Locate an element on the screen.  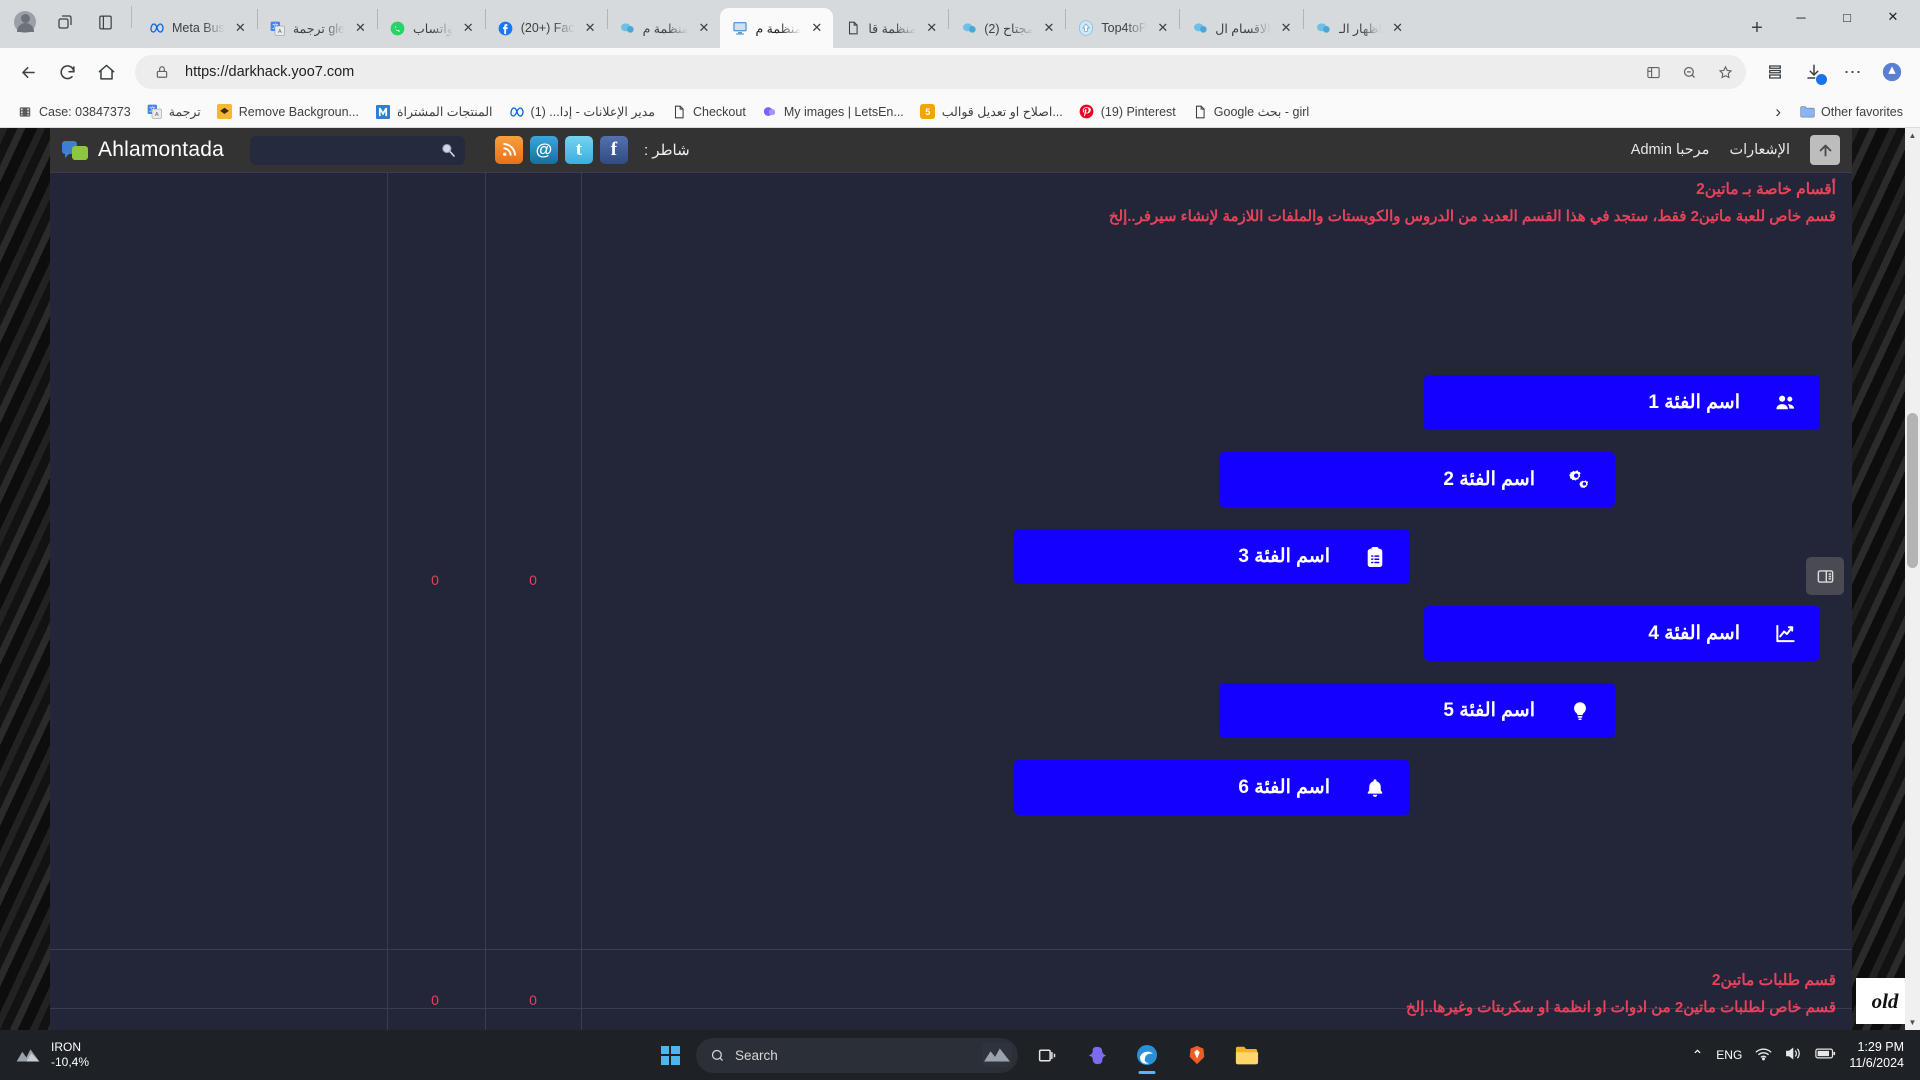
scrollbar-up-arrow: ▲ is located at coordinates (1912, 135).